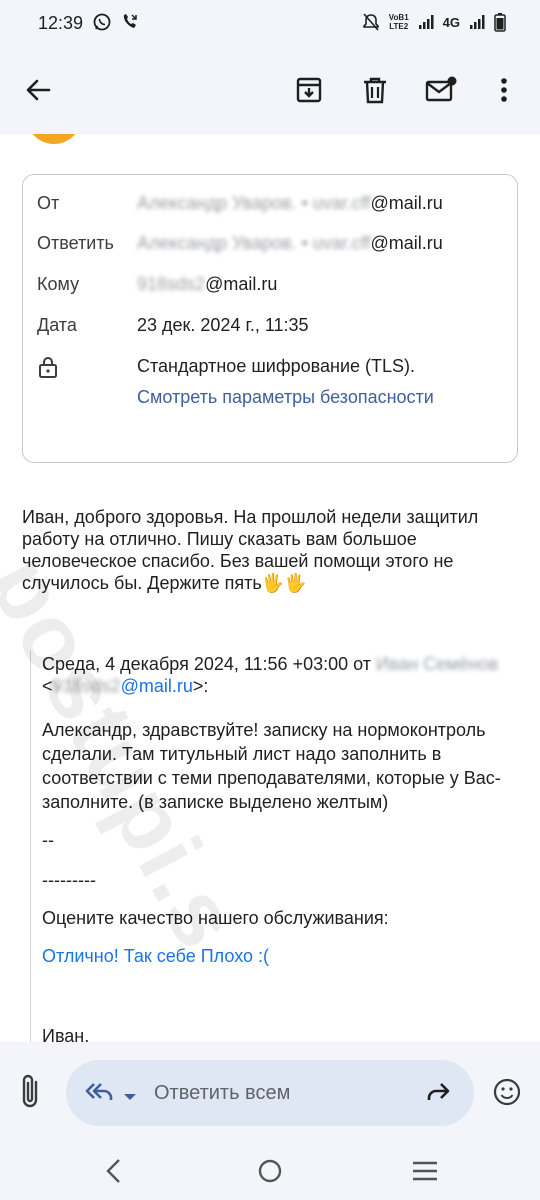  I want to click on status-time: 12:39, so click(61, 23).